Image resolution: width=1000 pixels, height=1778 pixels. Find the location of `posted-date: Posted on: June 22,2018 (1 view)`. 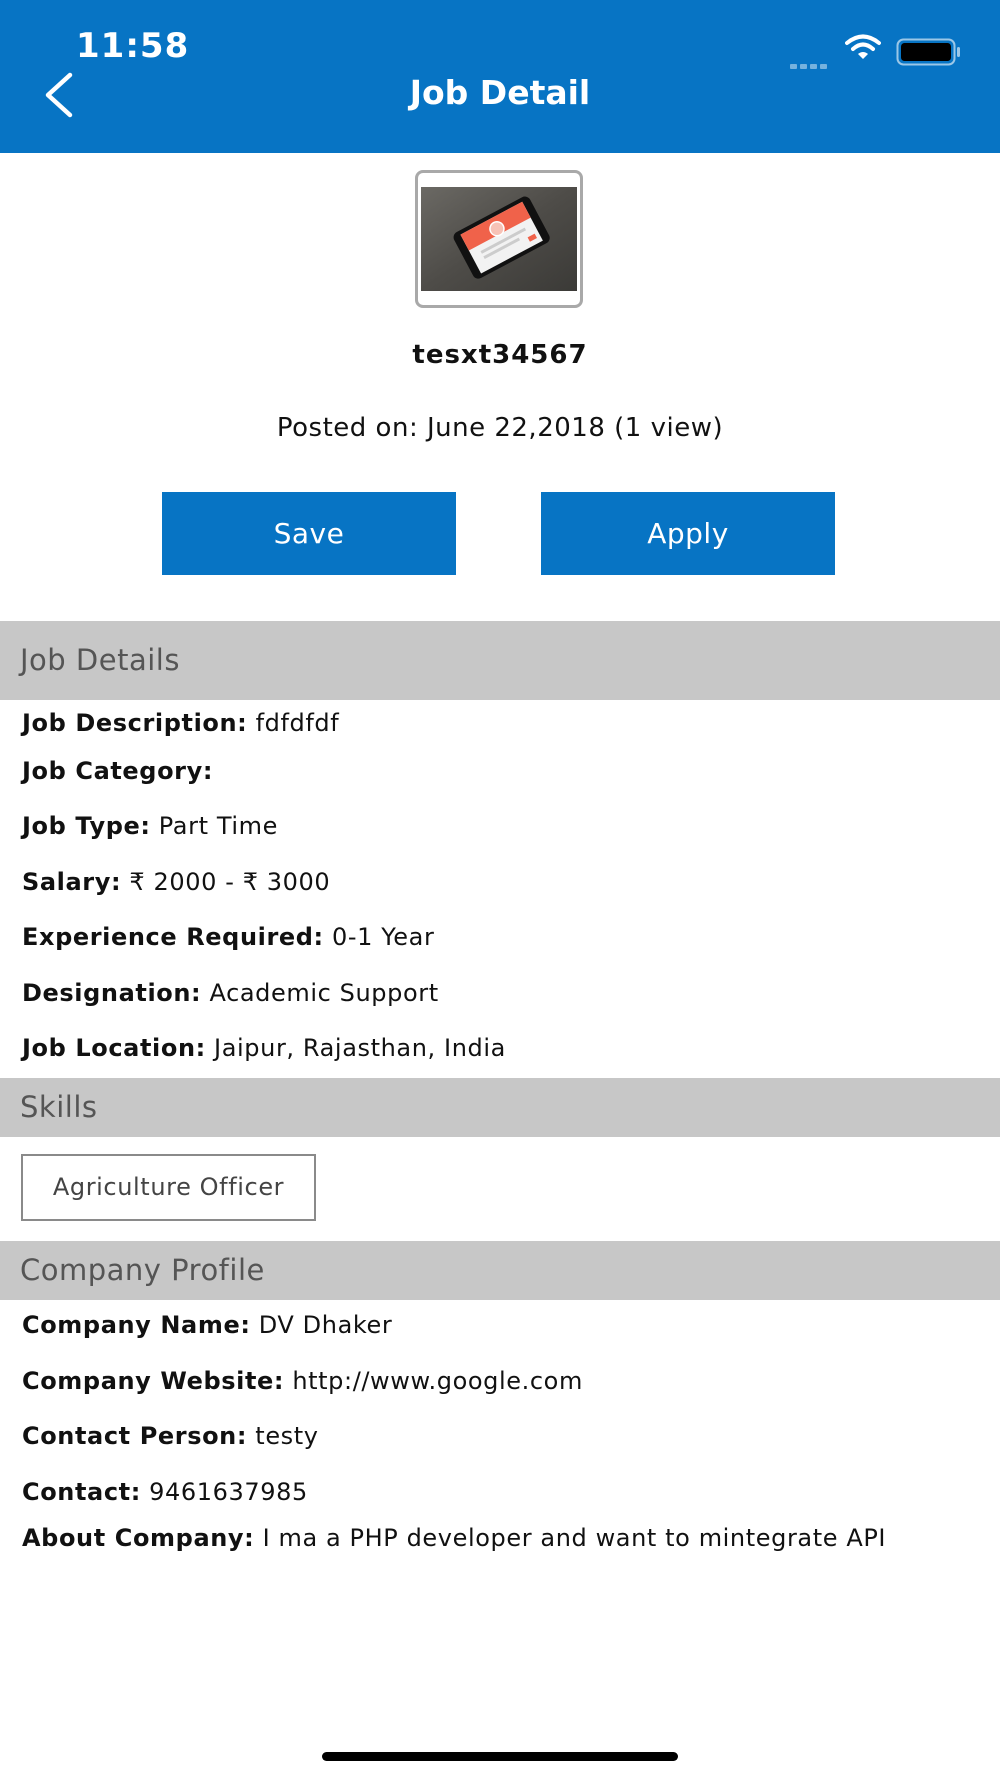

posted-date: Posted on: June 22,2018 (1 view) is located at coordinates (500, 428).